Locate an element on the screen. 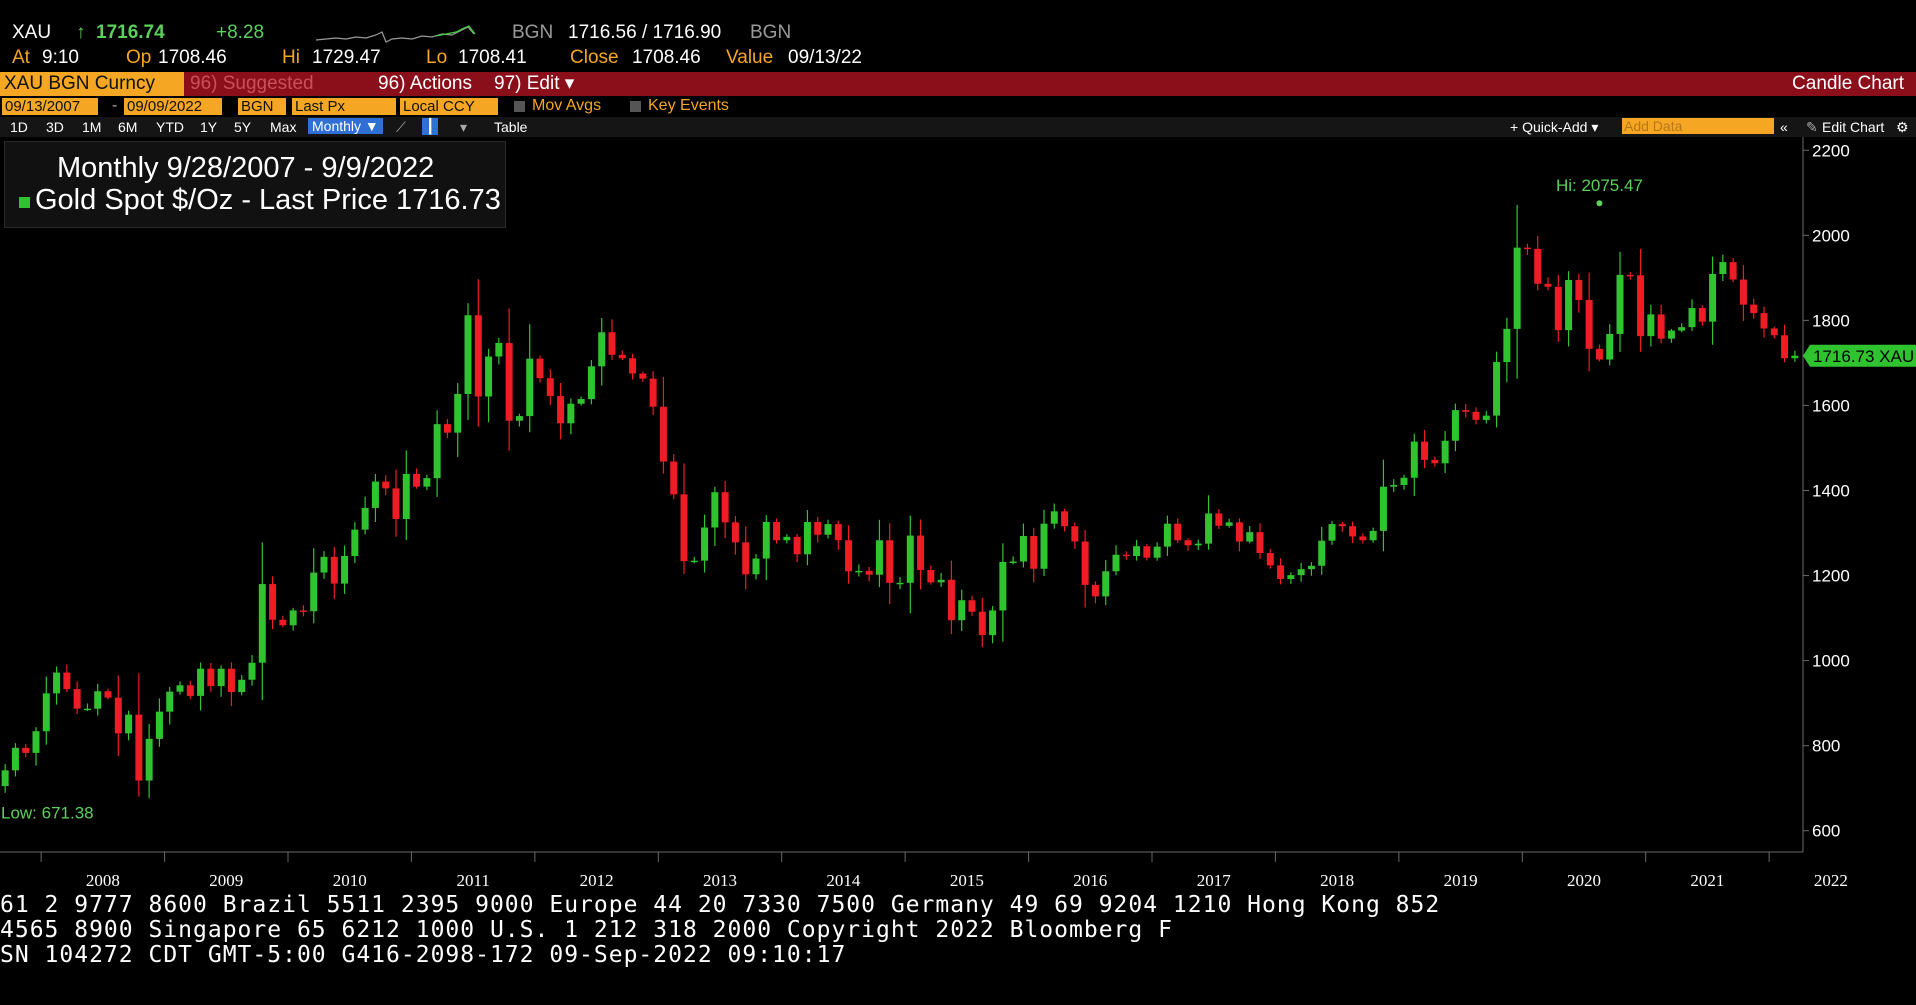 The image size is (1916, 1005). key-events-checkbox is located at coordinates (635, 106).